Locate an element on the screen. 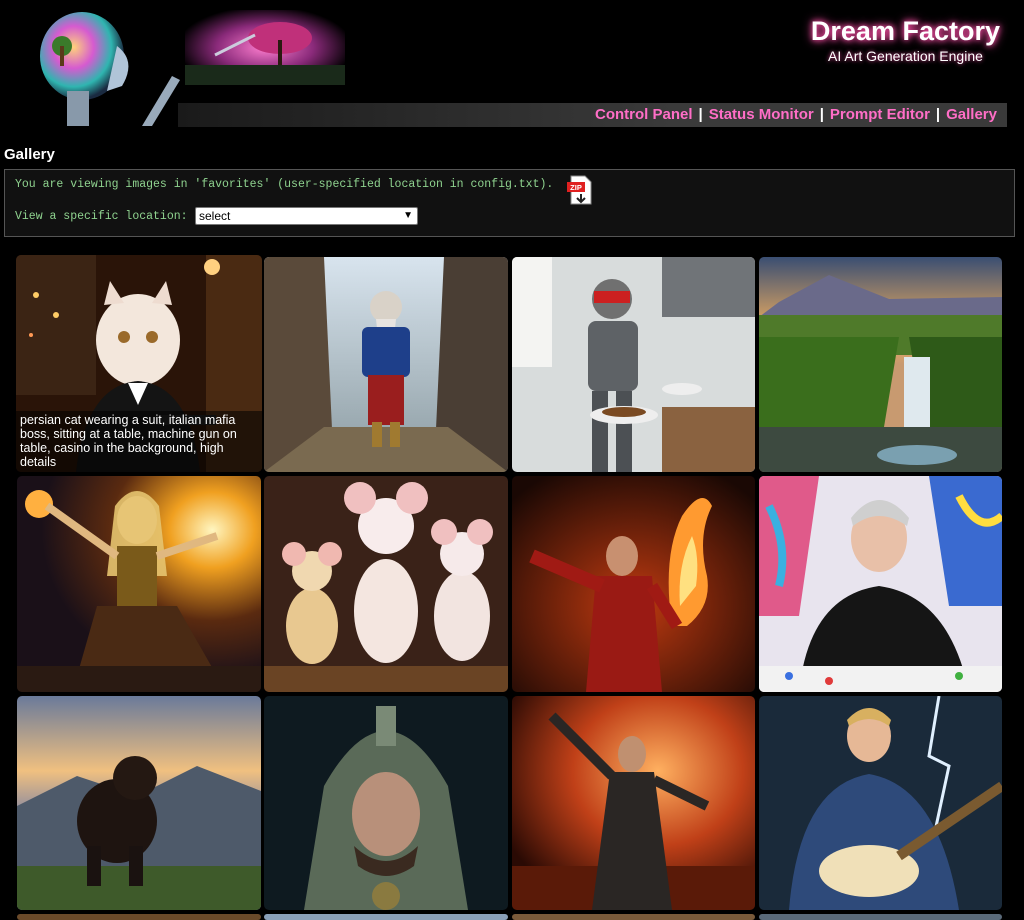 This screenshot has height=920, width=1024. gallery-image-wizard-canyon is located at coordinates (386, 364).